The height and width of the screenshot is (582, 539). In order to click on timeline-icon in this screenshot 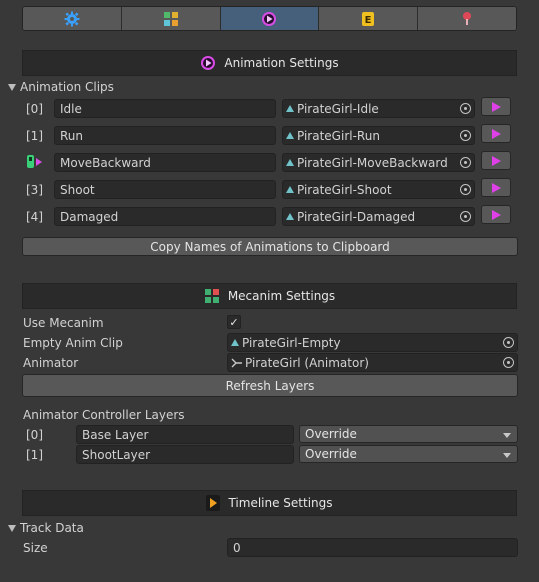, I will do `click(213, 503)`.